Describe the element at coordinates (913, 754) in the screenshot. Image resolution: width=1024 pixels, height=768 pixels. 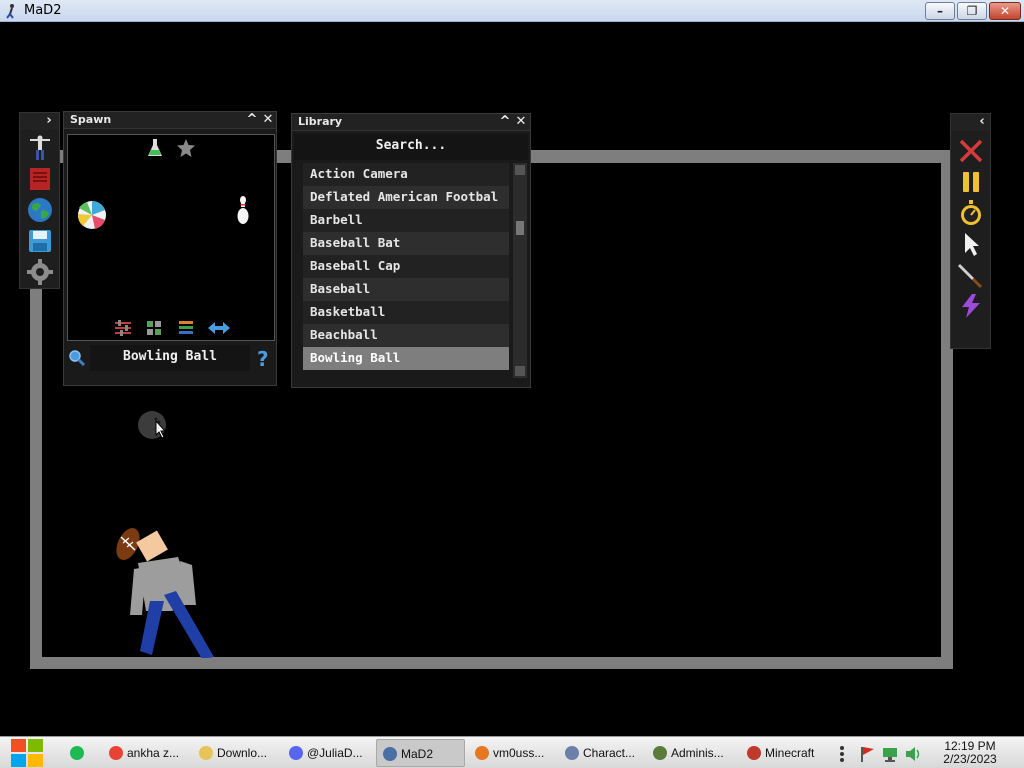
I see `volume-icon` at that location.